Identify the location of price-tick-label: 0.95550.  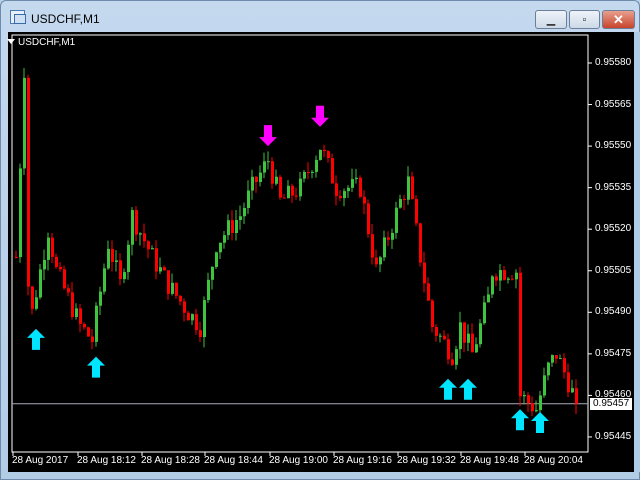
(613, 146).